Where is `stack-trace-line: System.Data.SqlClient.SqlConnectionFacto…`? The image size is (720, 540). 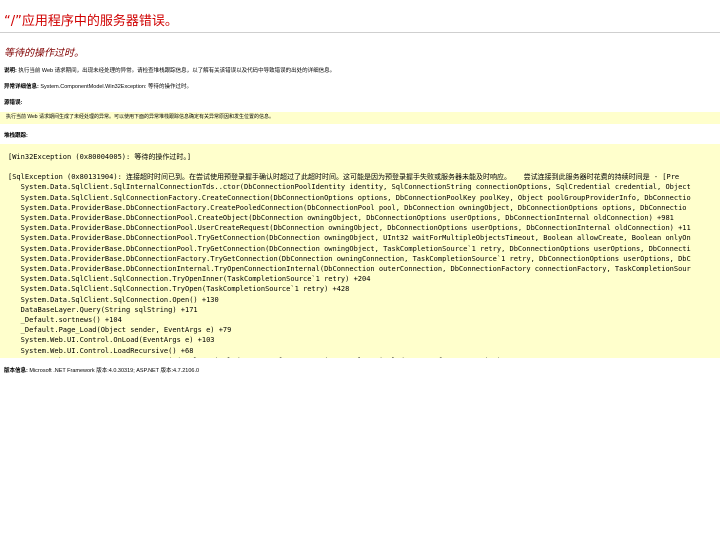 stack-trace-line: System.Data.SqlClient.SqlConnectionFacto… is located at coordinates (349, 197).